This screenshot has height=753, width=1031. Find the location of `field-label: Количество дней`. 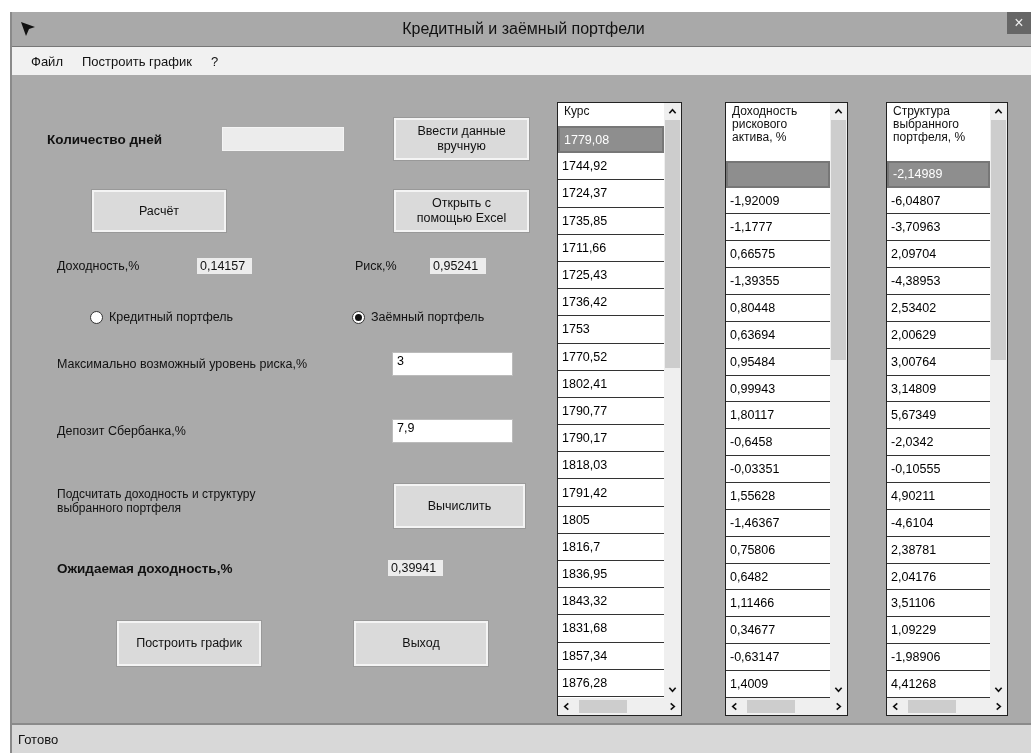

field-label: Количество дней is located at coordinates (105, 139).